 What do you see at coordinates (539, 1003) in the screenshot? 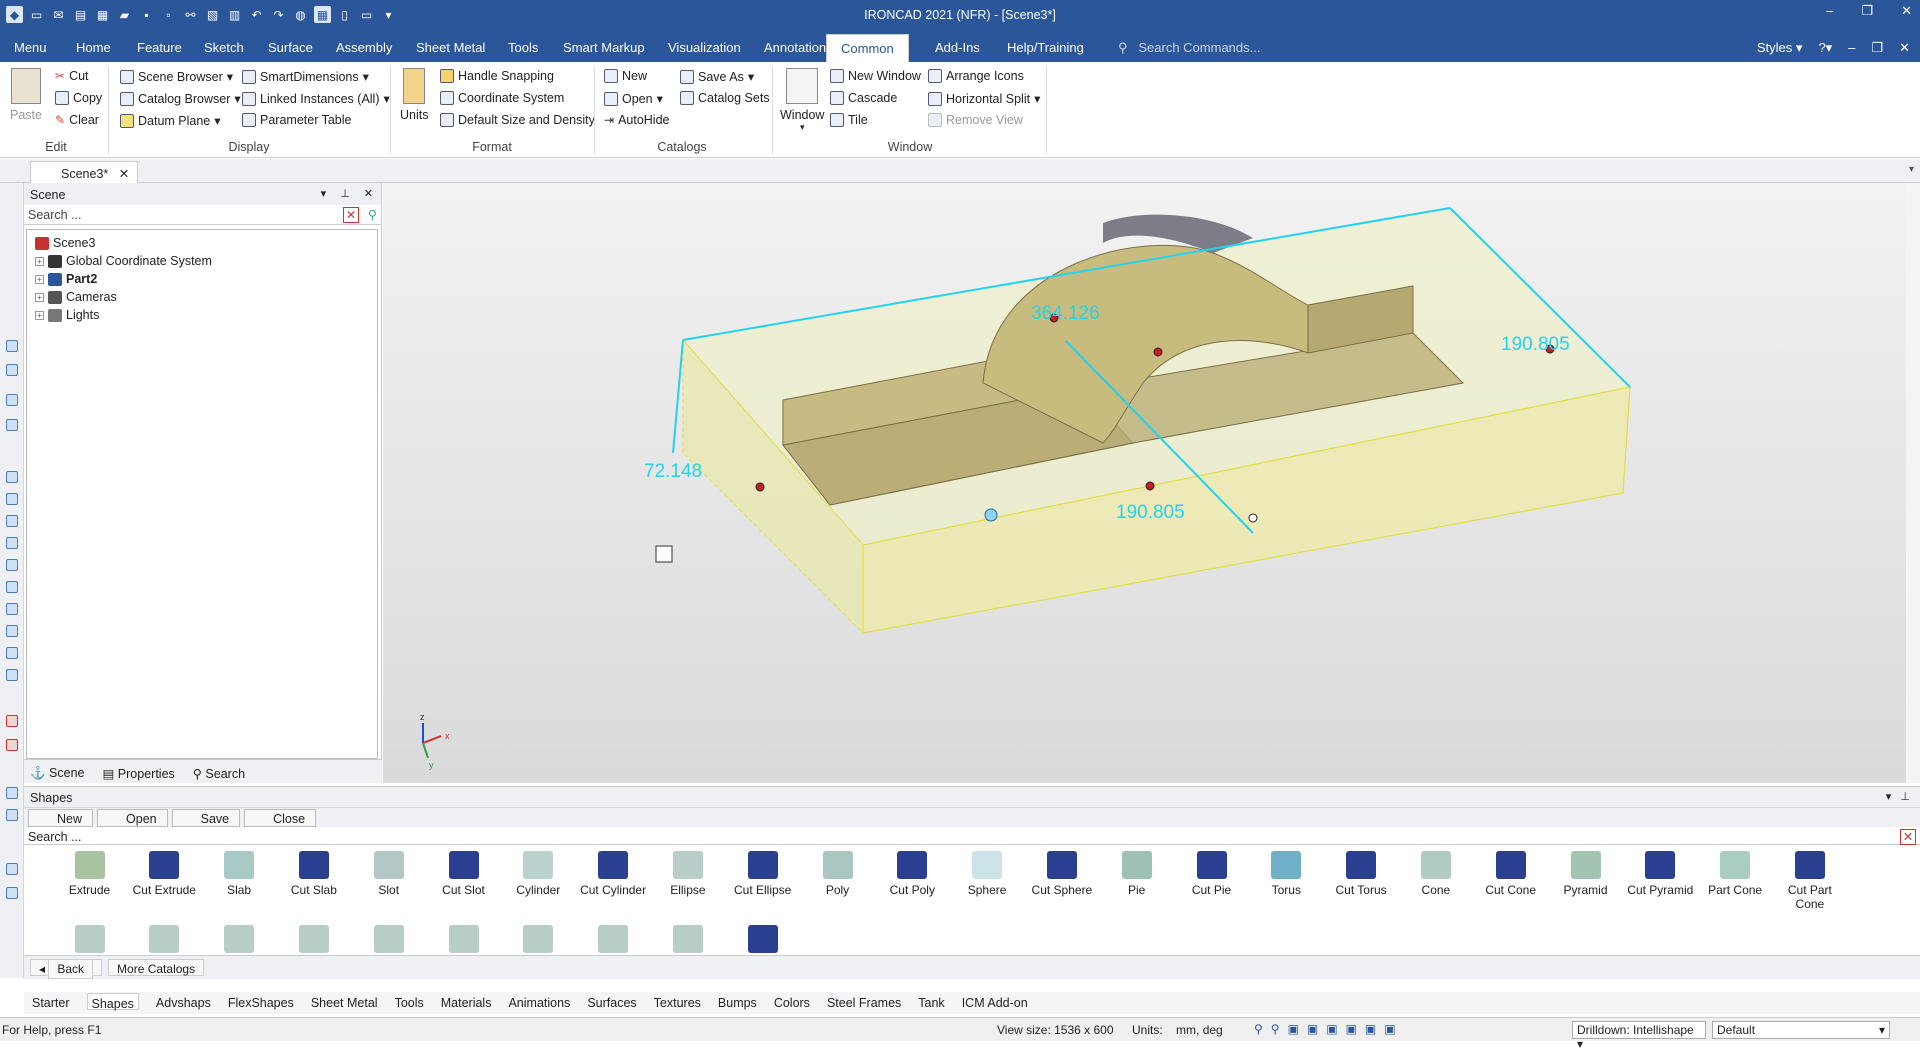
I see `catalog-tab-animations: Animations` at bounding box center [539, 1003].